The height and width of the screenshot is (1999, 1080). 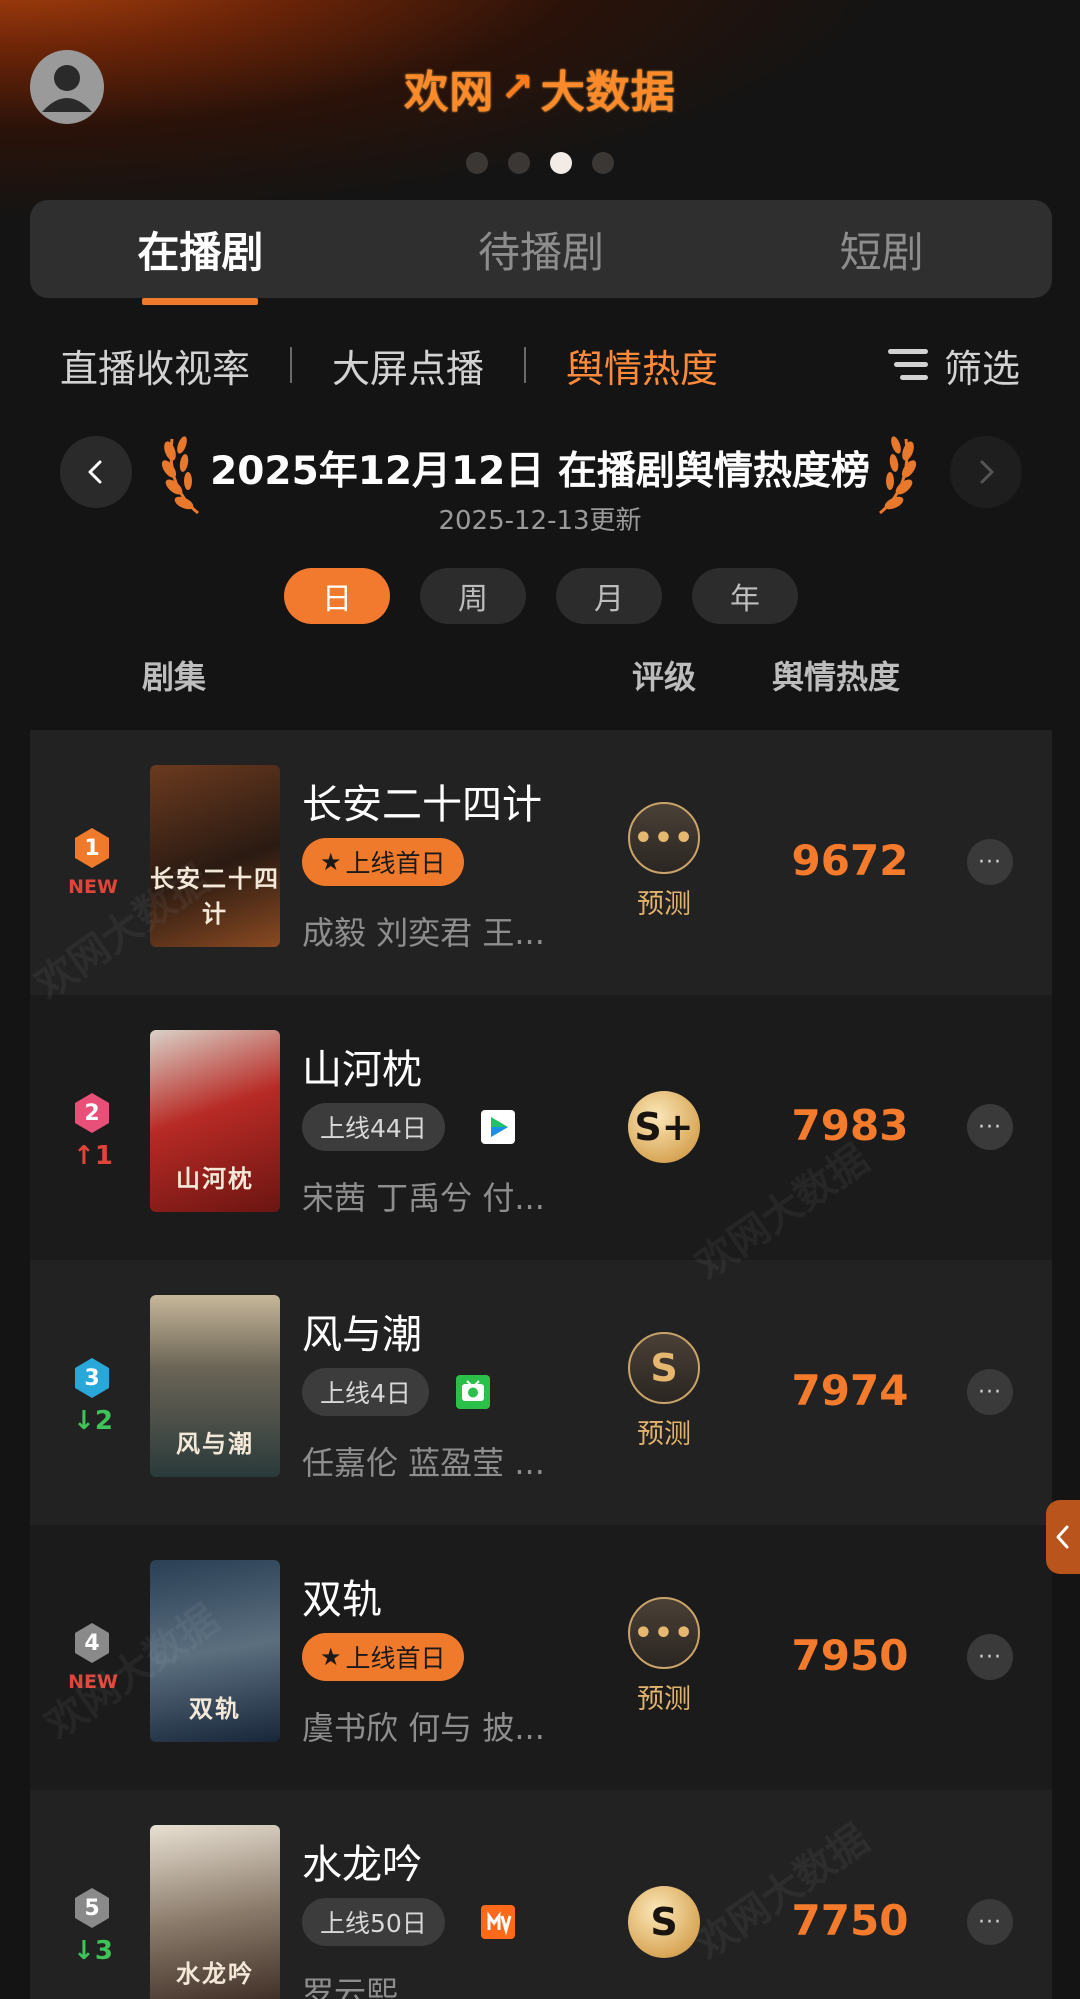 I want to click on divider, so click(x=291, y=365).